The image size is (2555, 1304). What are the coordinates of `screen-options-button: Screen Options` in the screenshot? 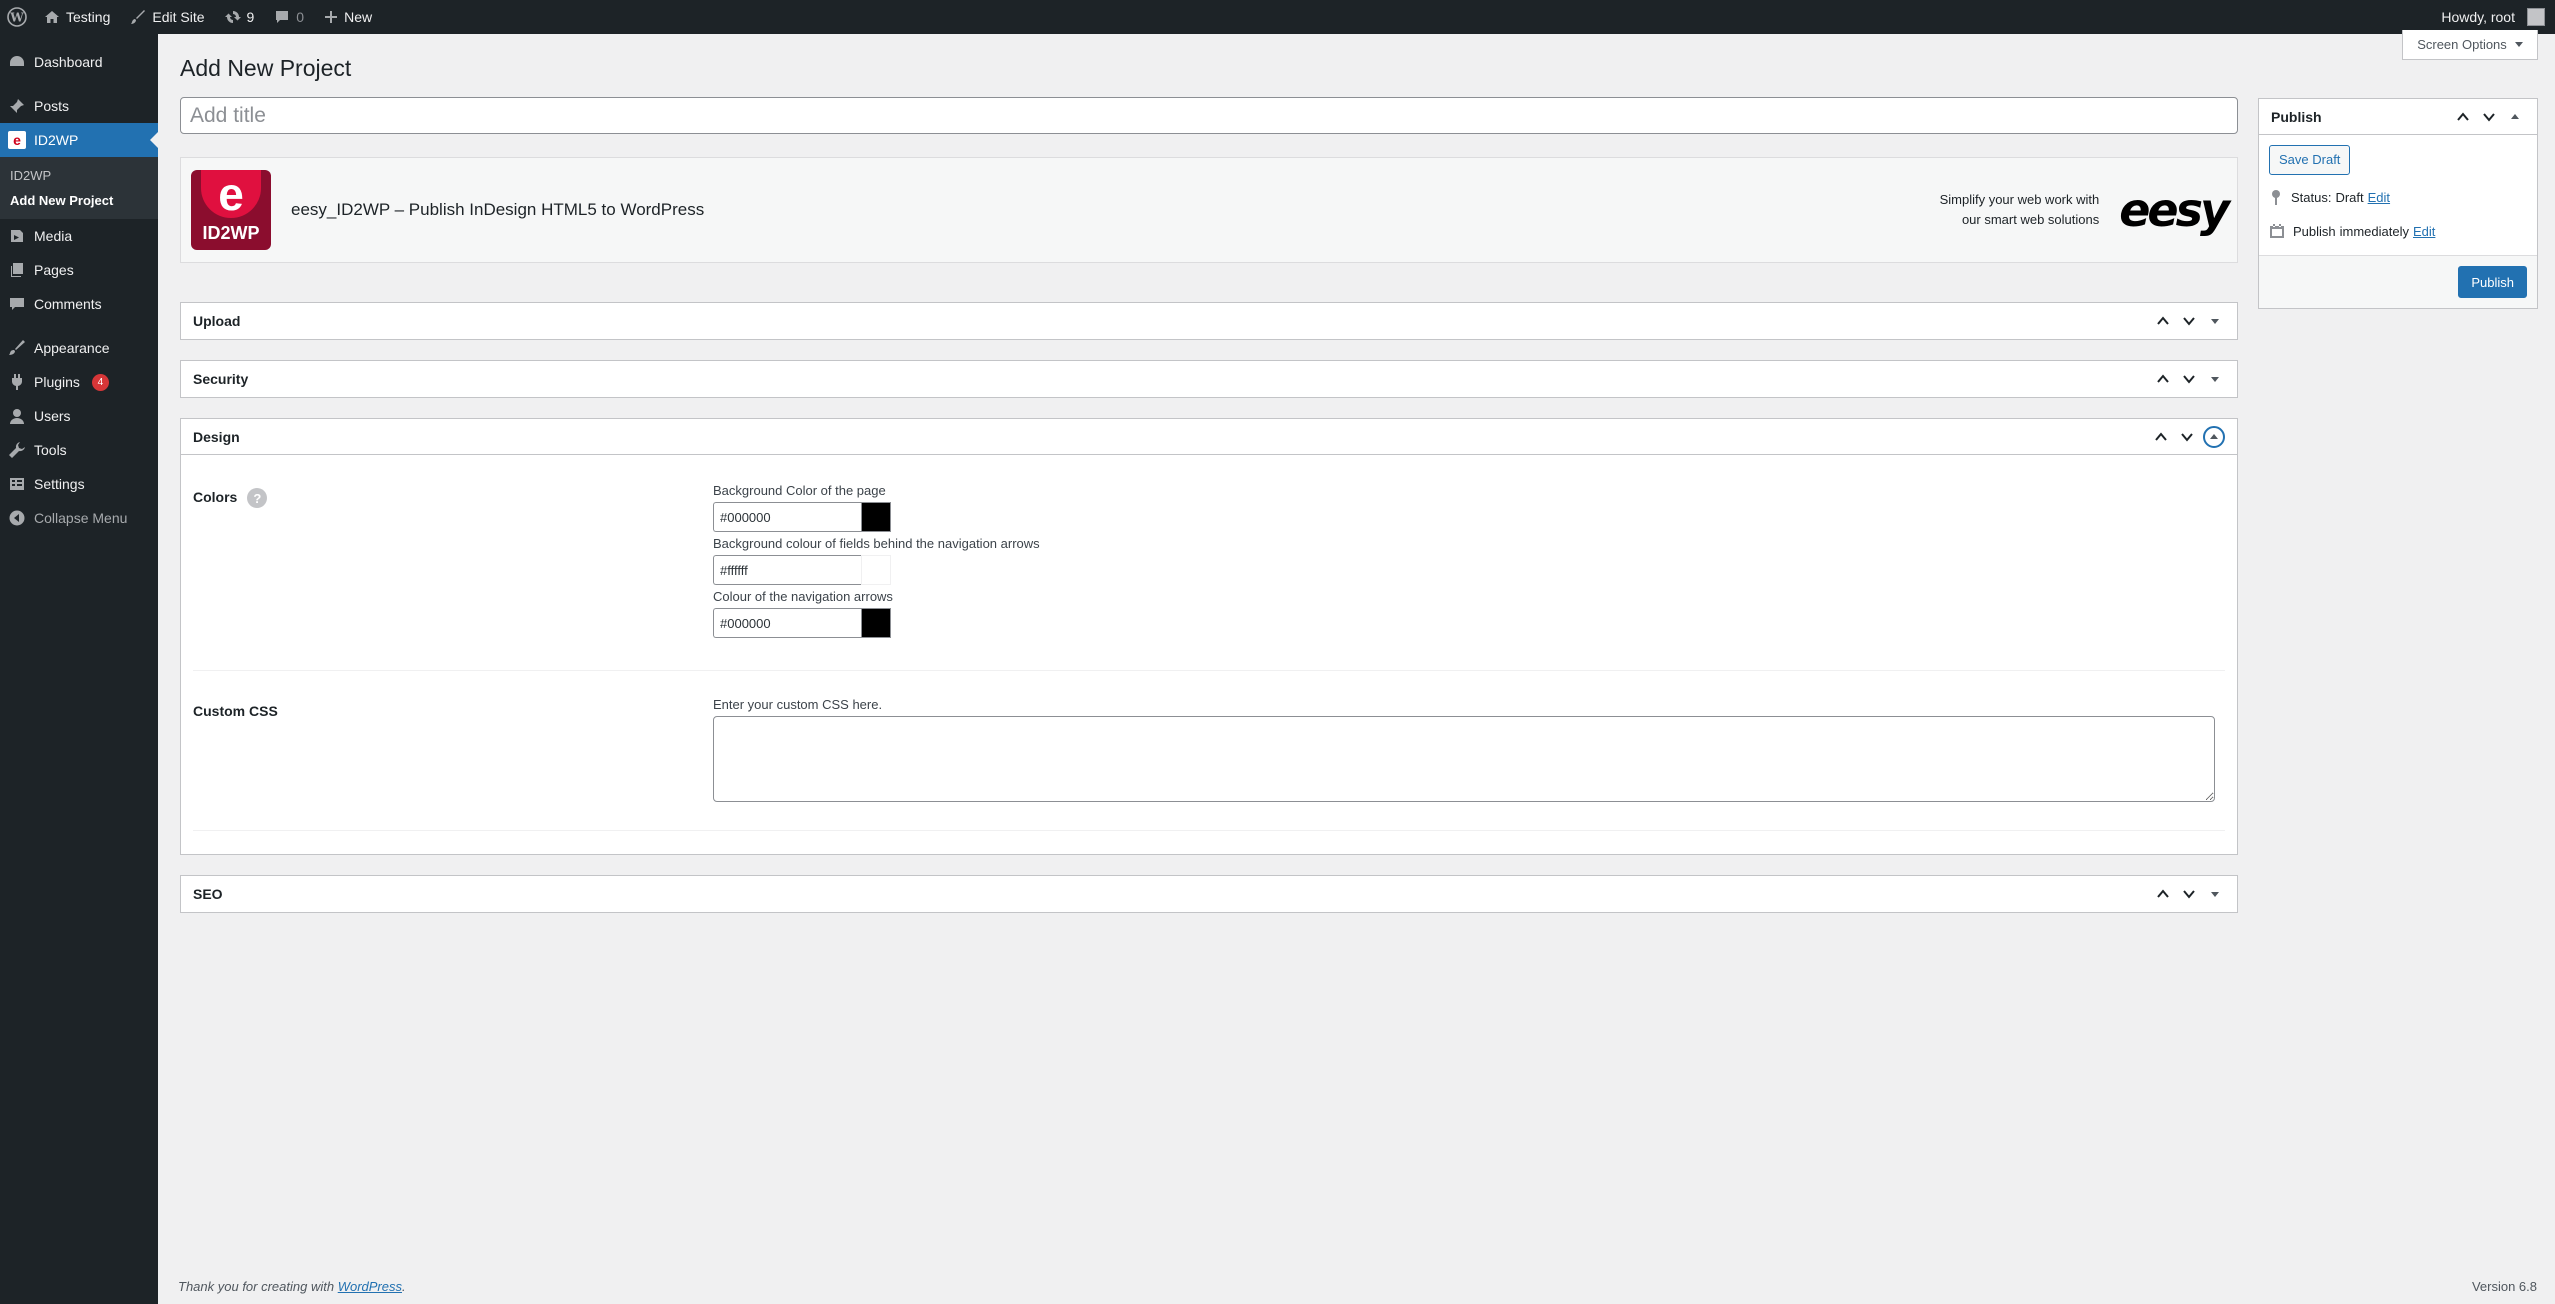 It's located at (2470, 45).